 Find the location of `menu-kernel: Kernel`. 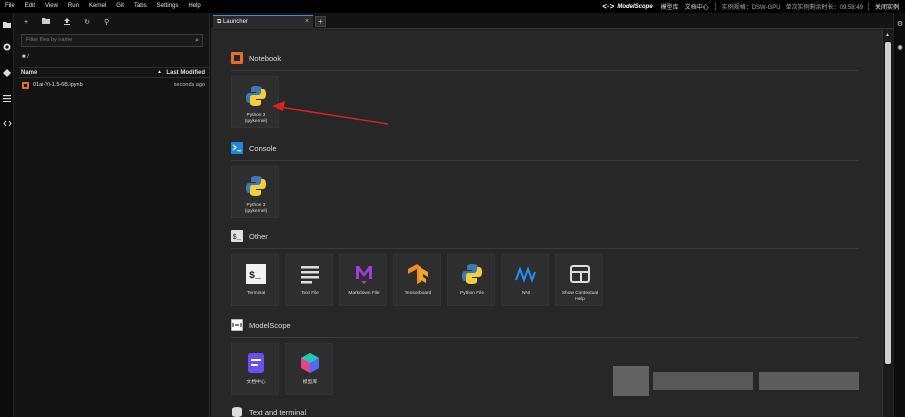

menu-kernel: Kernel is located at coordinates (97, 6).